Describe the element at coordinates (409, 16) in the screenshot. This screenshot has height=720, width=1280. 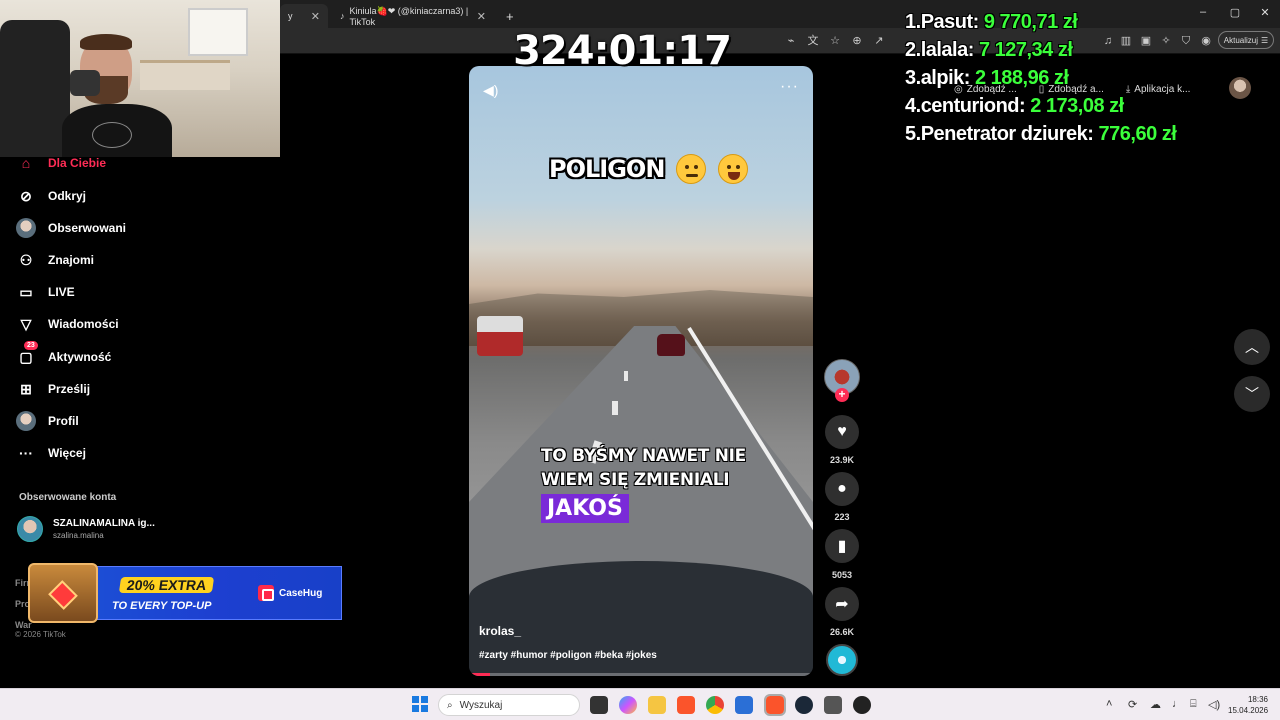
I see `tab-title: Kiniula🍓❤ (@kiniaczarna3) | TikTok` at that location.